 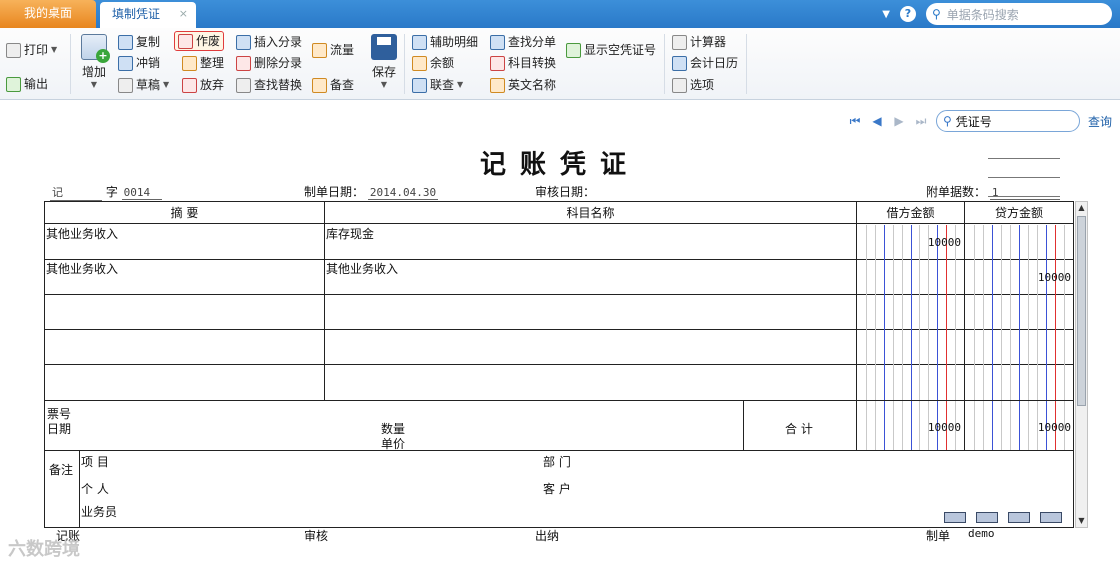 I want to click on void-icon, so click(x=185, y=41).